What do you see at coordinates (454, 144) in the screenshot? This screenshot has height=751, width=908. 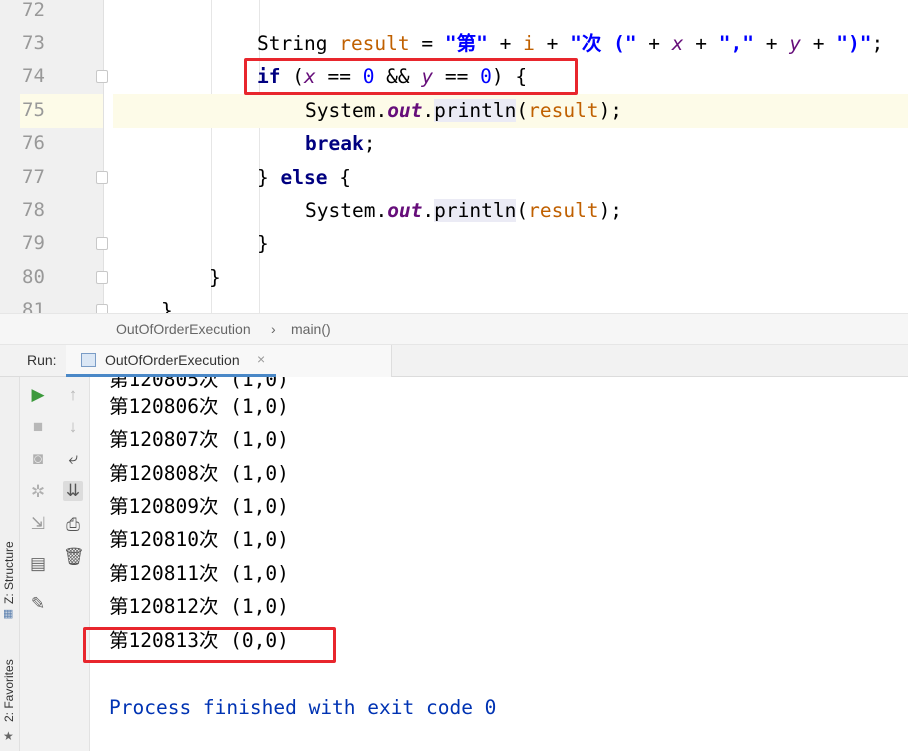 I see `code-line-76: 76 break;` at bounding box center [454, 144].